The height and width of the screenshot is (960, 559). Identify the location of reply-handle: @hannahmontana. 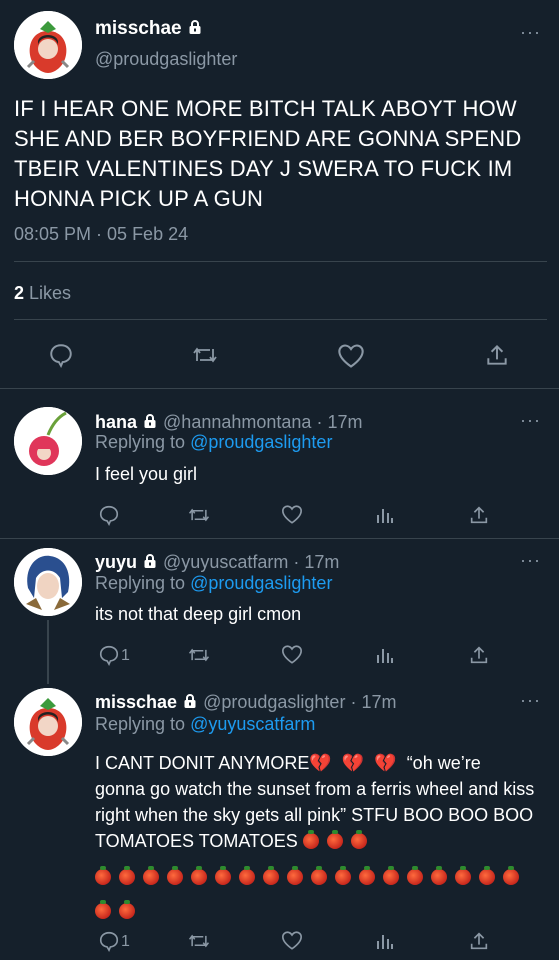
(237, 422).